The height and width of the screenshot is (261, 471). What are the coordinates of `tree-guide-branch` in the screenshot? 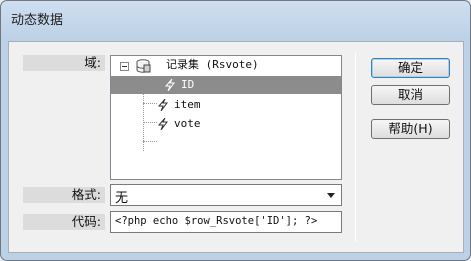 It's located at (150, 141).